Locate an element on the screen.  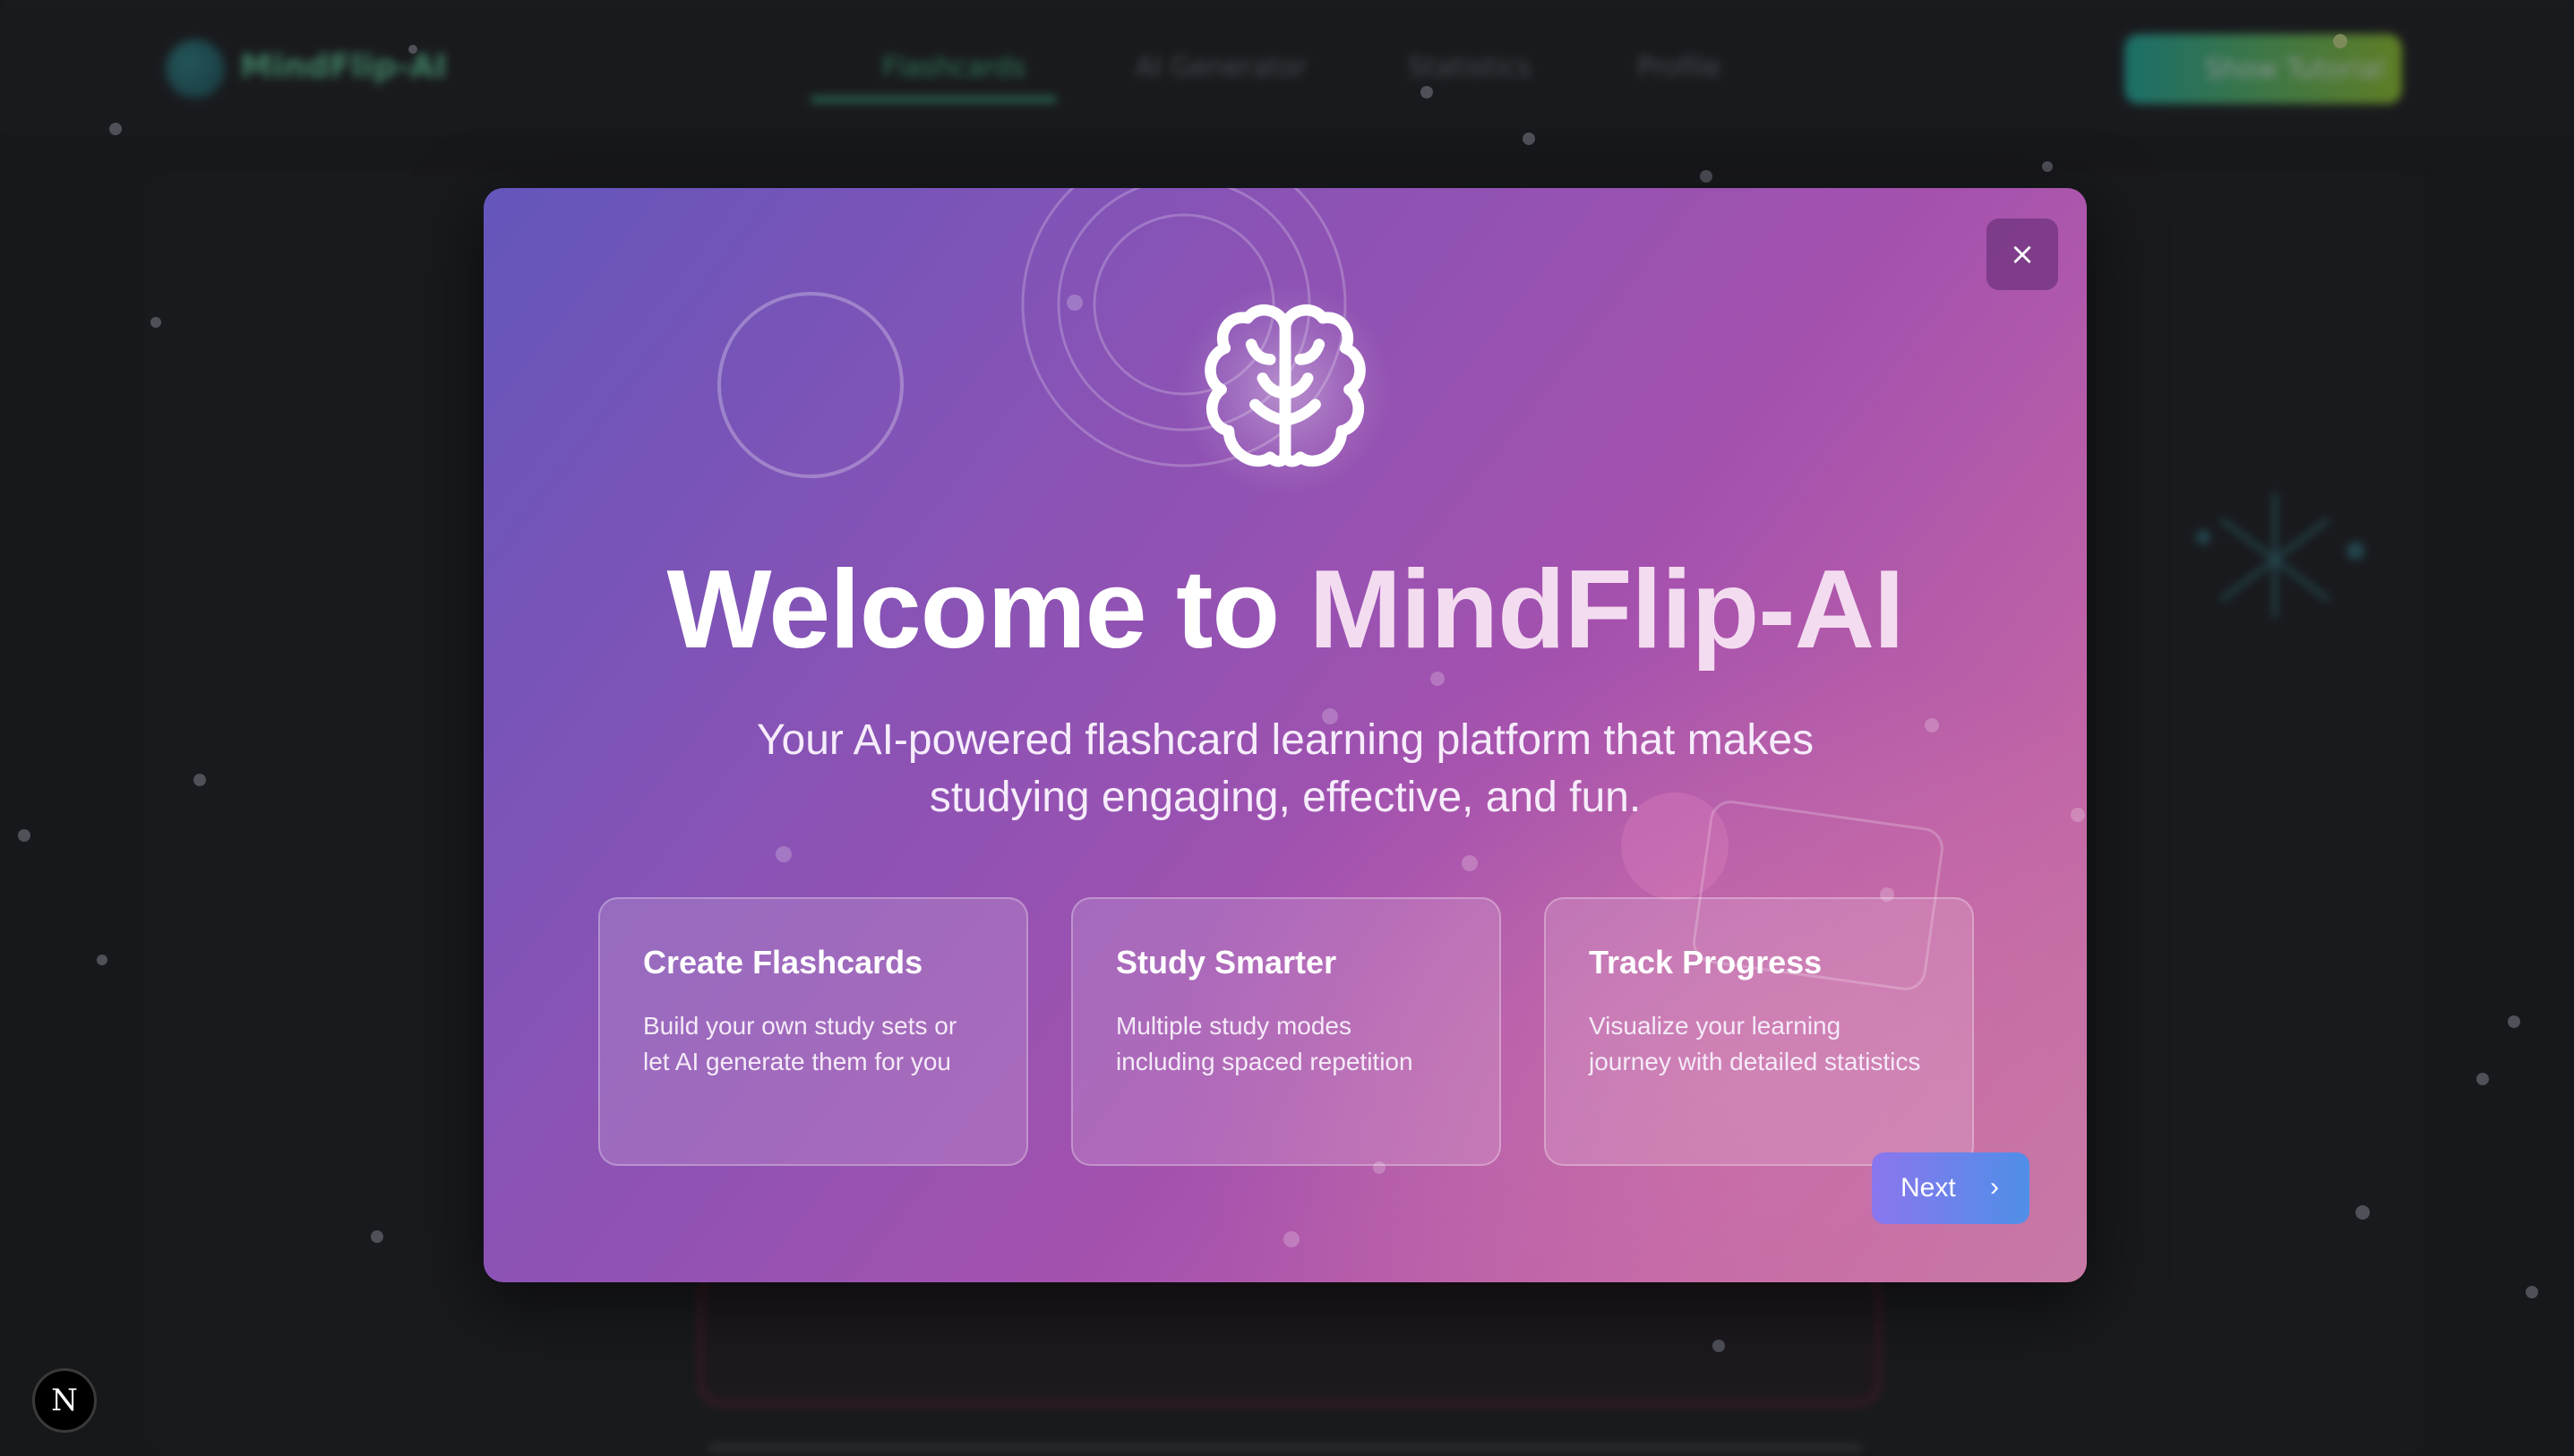
app-logo-text: MindFlip-AI is located at coordinates (343, 66).